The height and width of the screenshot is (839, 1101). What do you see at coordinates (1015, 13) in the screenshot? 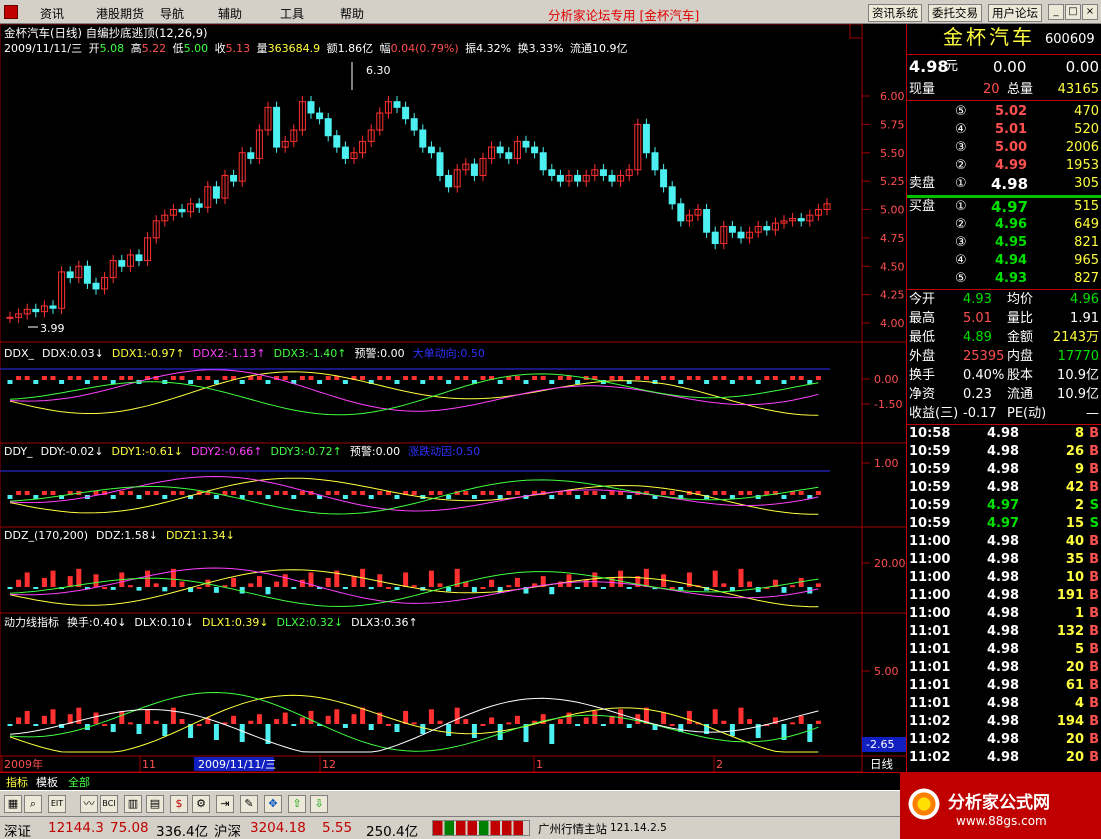
I see `forum-button: 用户论坛` at bounding box center [1015, 13].